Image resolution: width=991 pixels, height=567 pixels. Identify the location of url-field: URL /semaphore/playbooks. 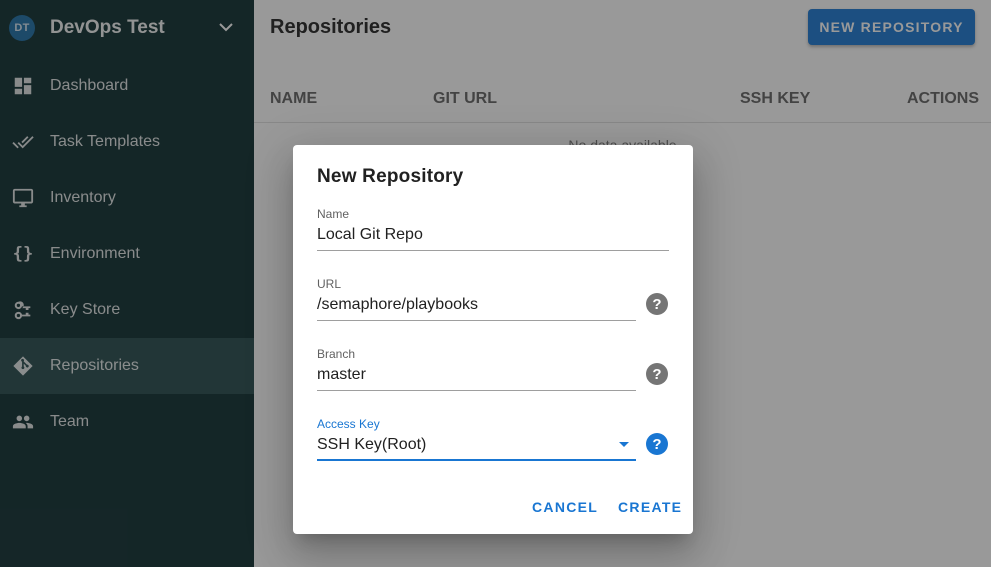
(476, 299).